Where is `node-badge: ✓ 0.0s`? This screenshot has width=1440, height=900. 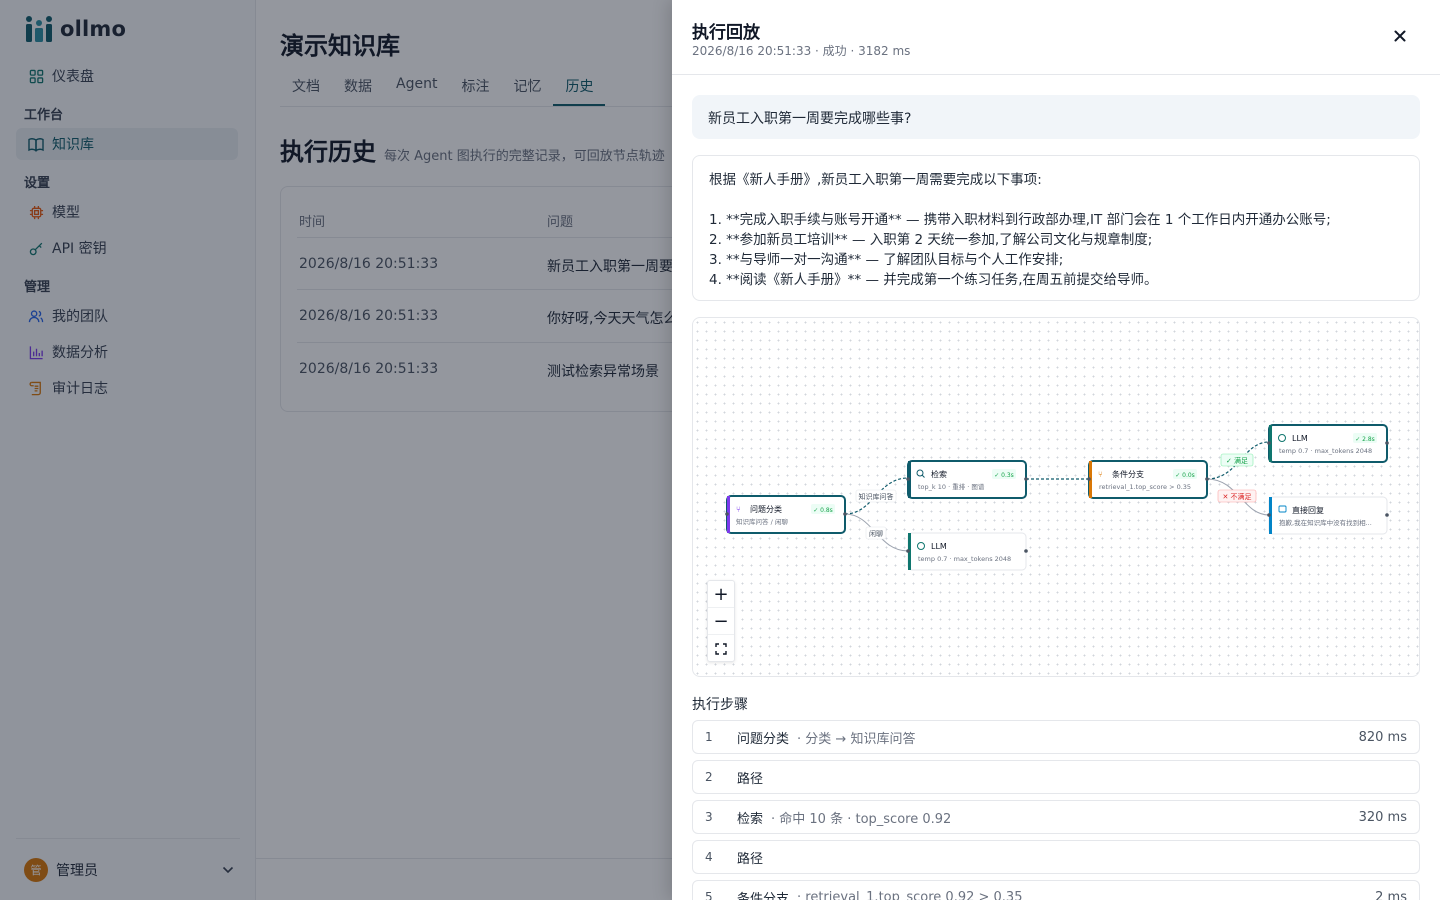 node-badge: ✓ 0.0s is located at coordinates (1185, 475).